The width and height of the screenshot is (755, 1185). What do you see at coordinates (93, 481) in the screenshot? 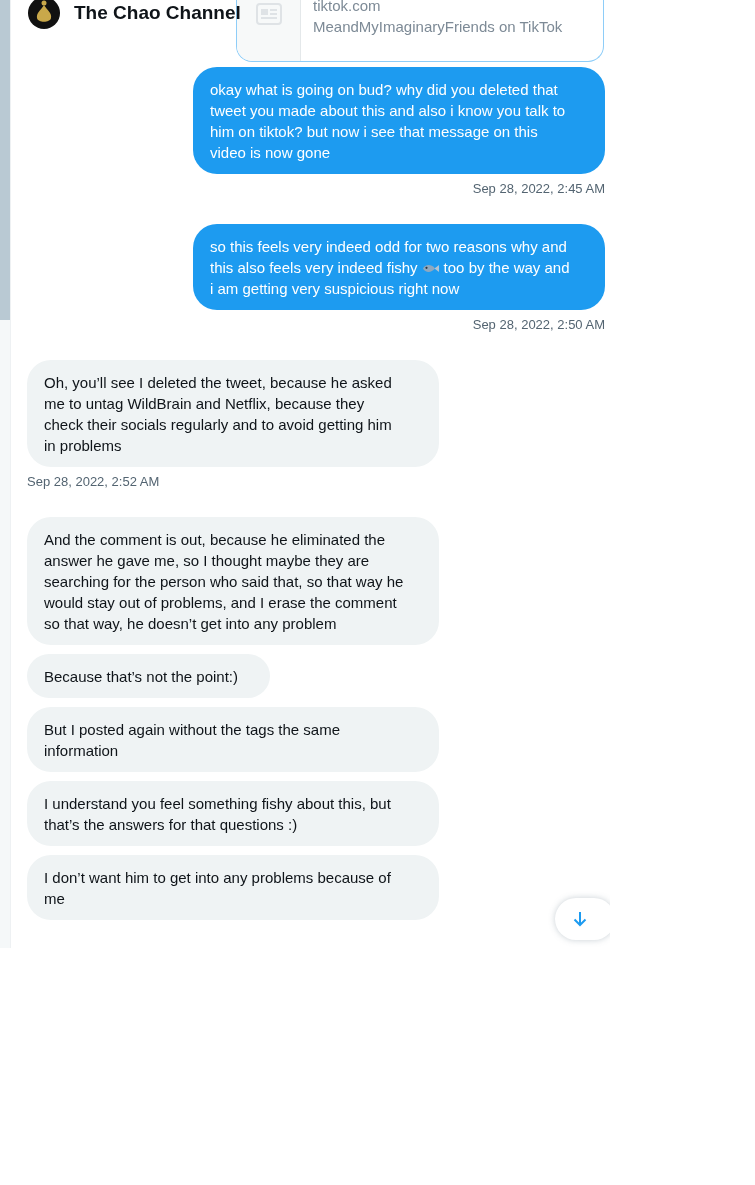
I see `message-timestamp: Sep 28, 2022, 2:52 AM` at bounding box center [93, 481].